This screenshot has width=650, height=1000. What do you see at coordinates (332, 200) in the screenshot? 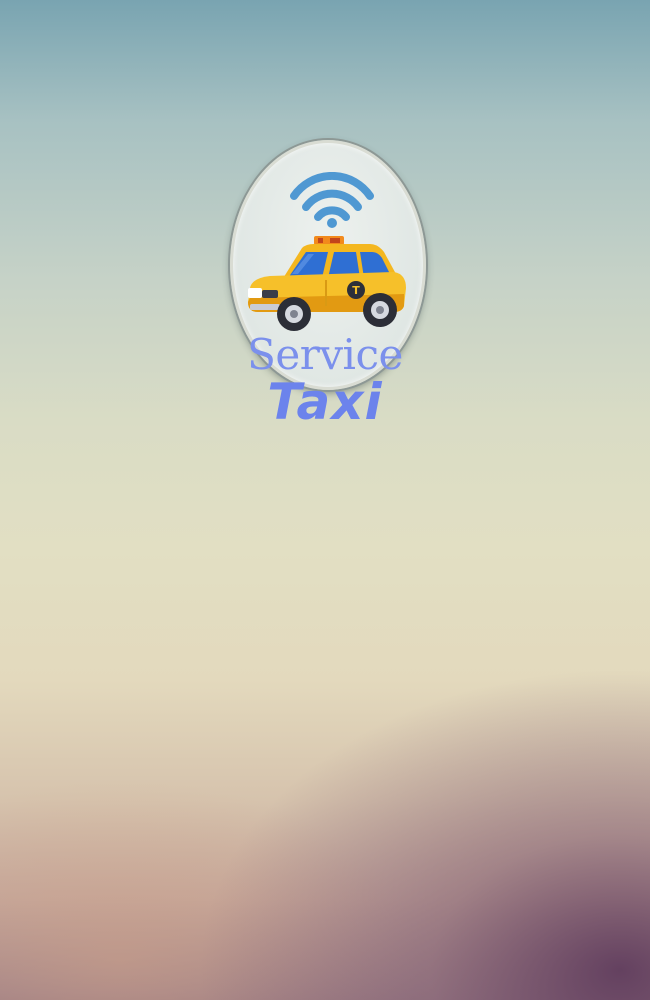
I see `wifi-signal-icon` at bounding box center [332, 200].